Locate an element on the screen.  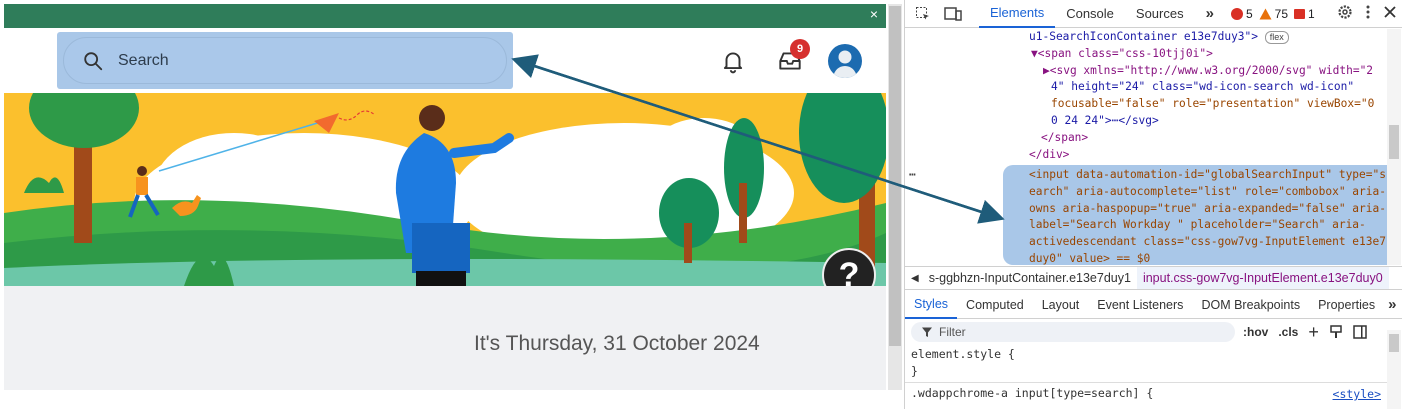
issue-count: 1 is located at coordinates (1304, 14).